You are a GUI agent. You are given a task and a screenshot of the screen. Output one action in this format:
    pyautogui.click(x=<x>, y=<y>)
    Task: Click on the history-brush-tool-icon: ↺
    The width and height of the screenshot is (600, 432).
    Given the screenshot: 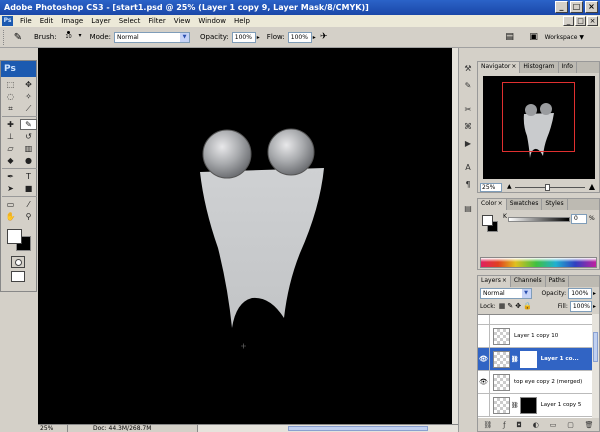 What is the action you would take?
    pyautogui.click(x=28, y=136)
    